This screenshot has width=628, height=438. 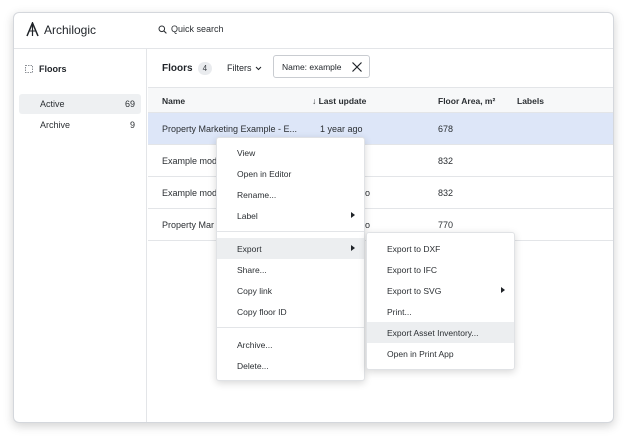 I want to click on sidebar-item-active: Active 69, so click(x=80, y=104).